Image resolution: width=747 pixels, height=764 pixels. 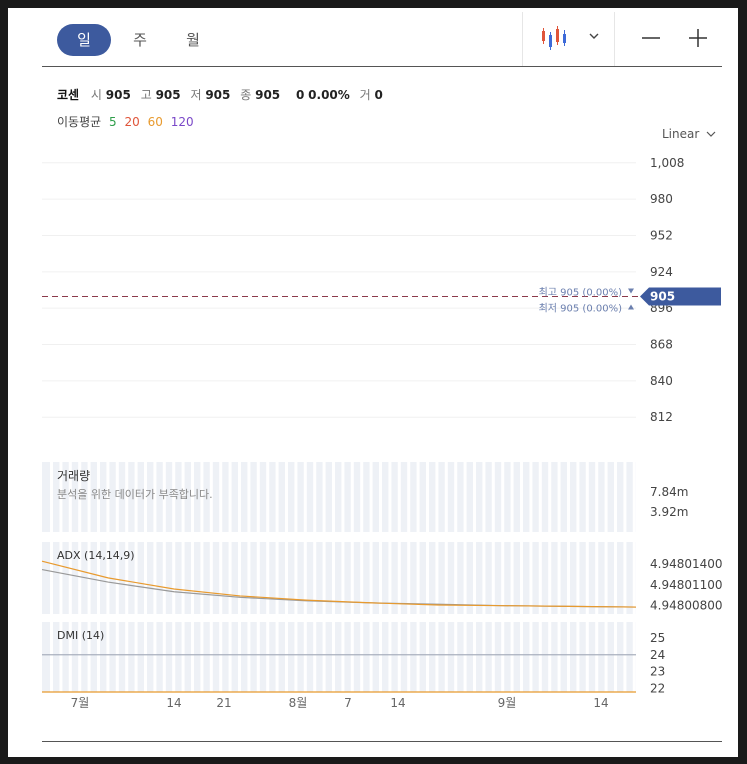 What do you see at coordinates (686, 606) in the screenshot?
I see `adx-tick-label: 4.94800800` at bounding box center [686, 606].